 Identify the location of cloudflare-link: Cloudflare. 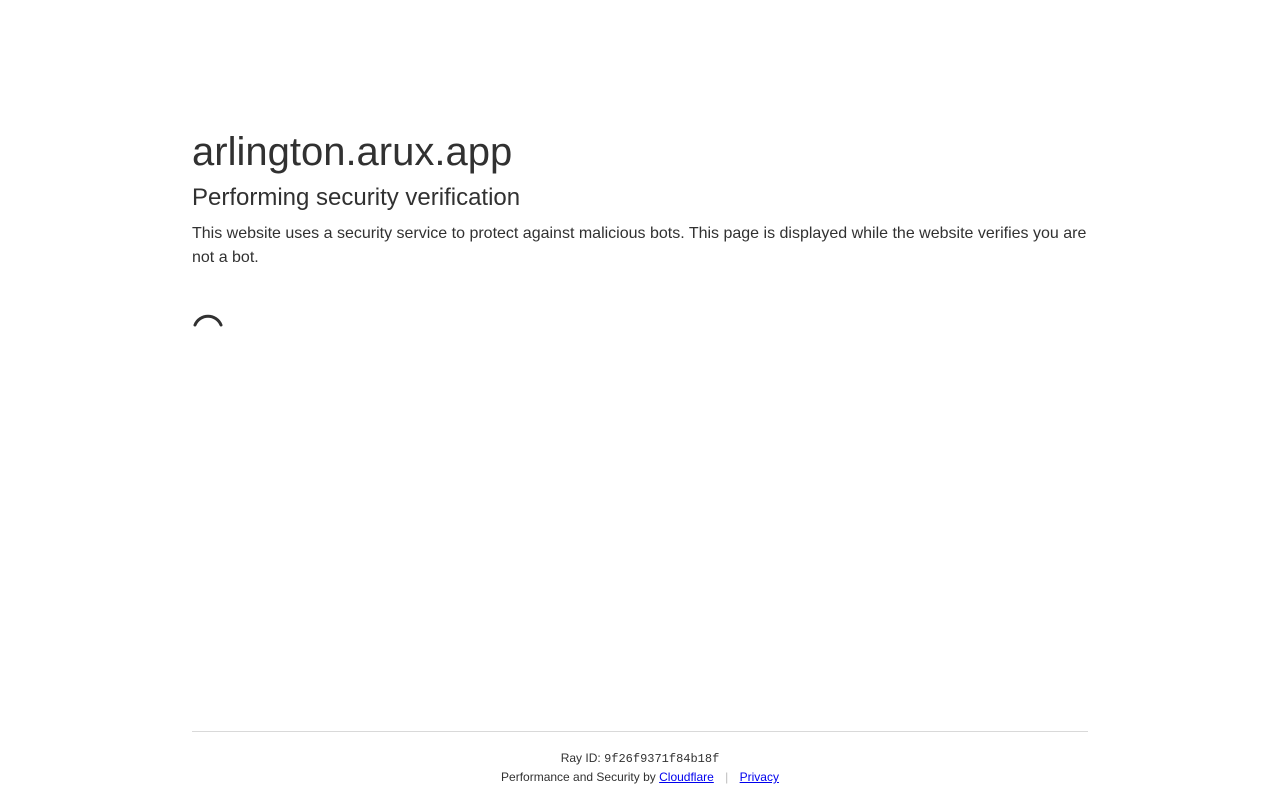
(686, 777).